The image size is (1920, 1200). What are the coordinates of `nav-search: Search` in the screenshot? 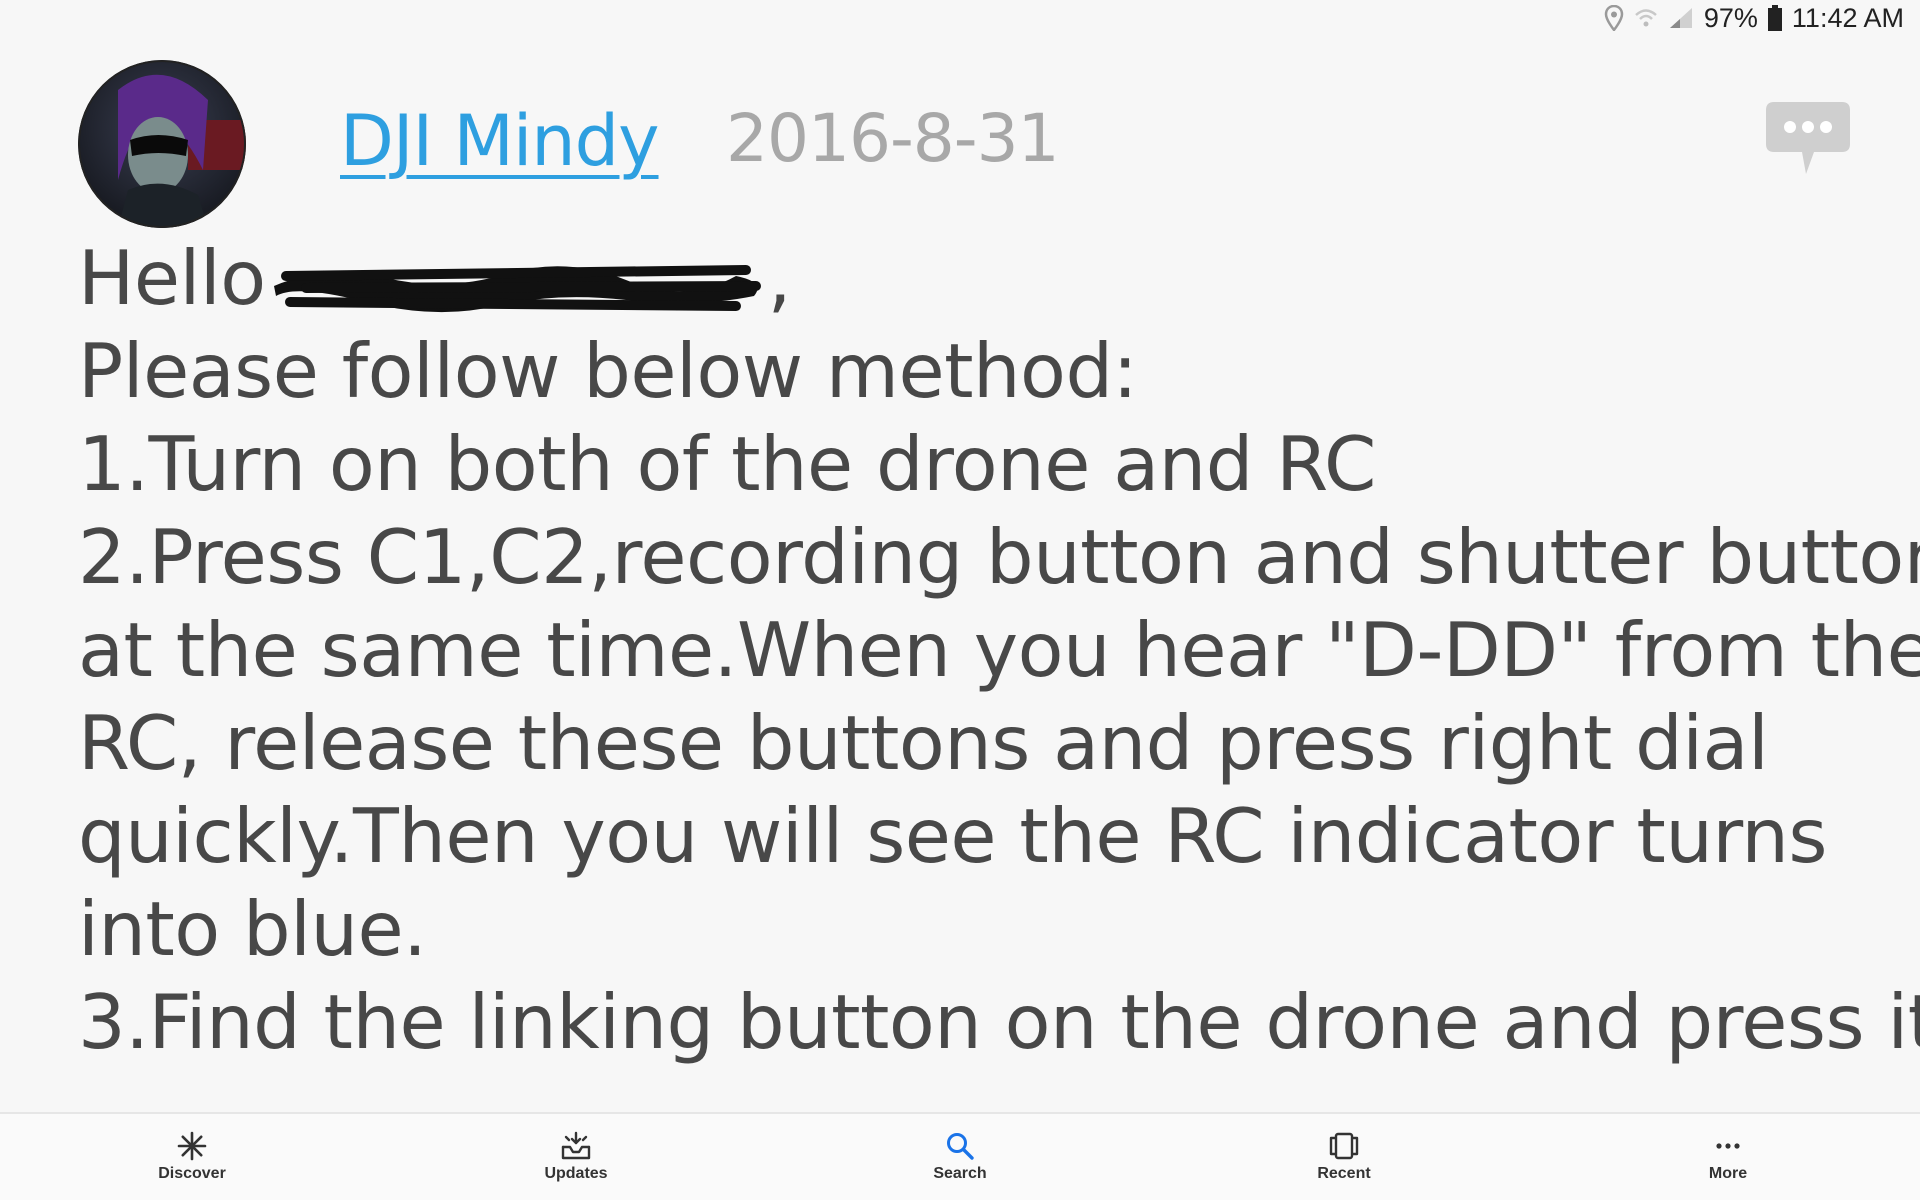 It's located at (960, 1157).